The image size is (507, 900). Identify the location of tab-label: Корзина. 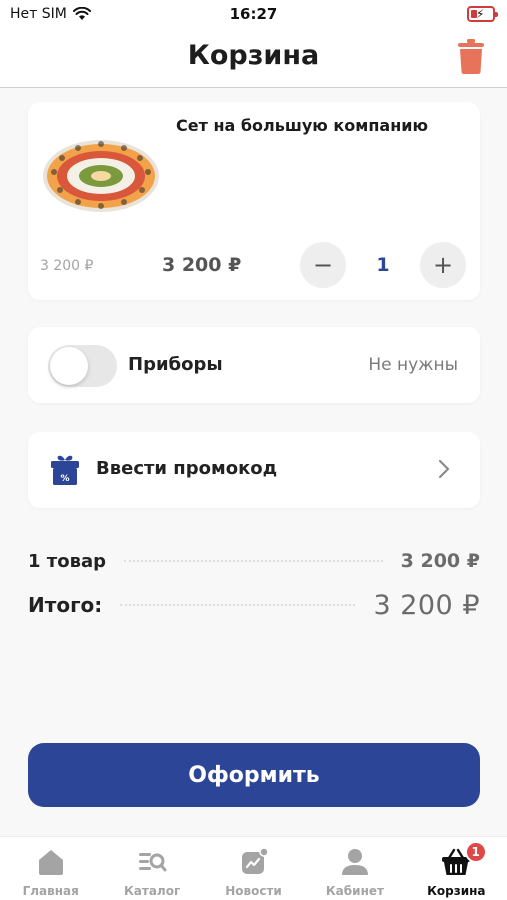
(456, 891).